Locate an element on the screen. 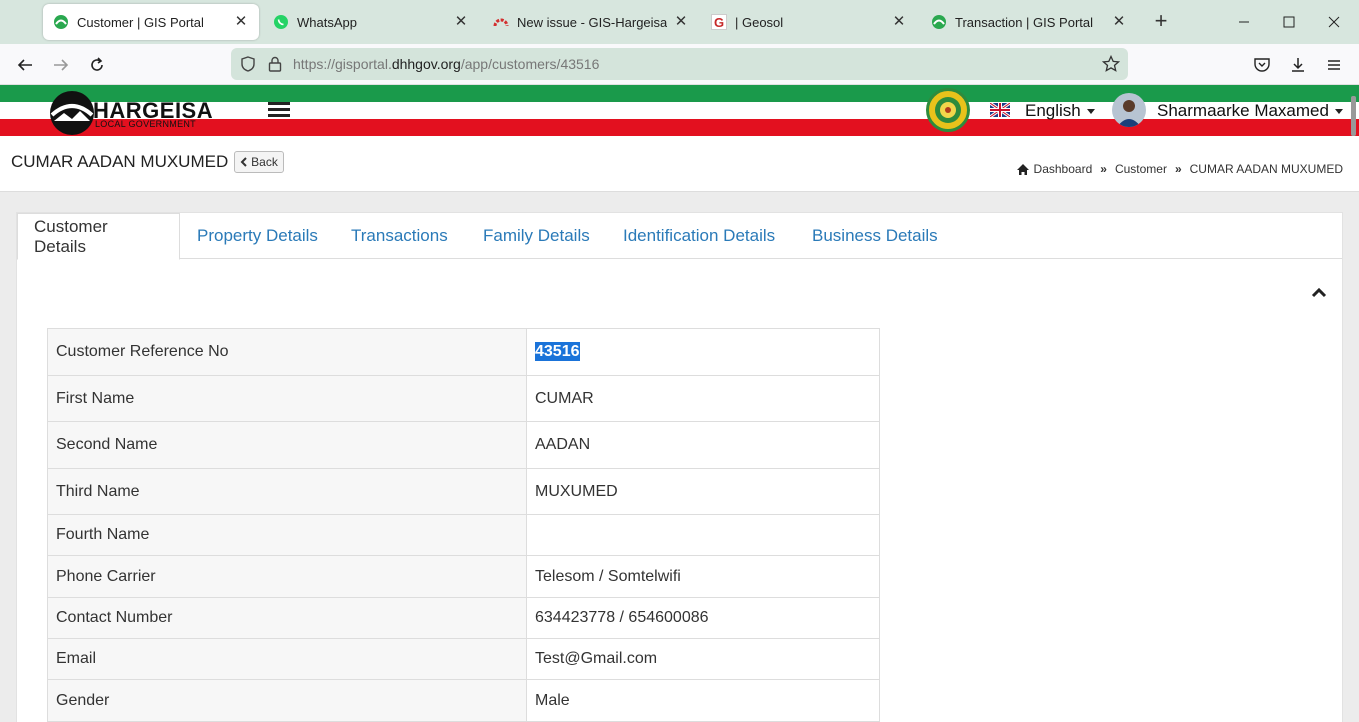 The image size is (1359, 722). table-row: Customer Reference No 43516 is located at coordinates (463, 352).